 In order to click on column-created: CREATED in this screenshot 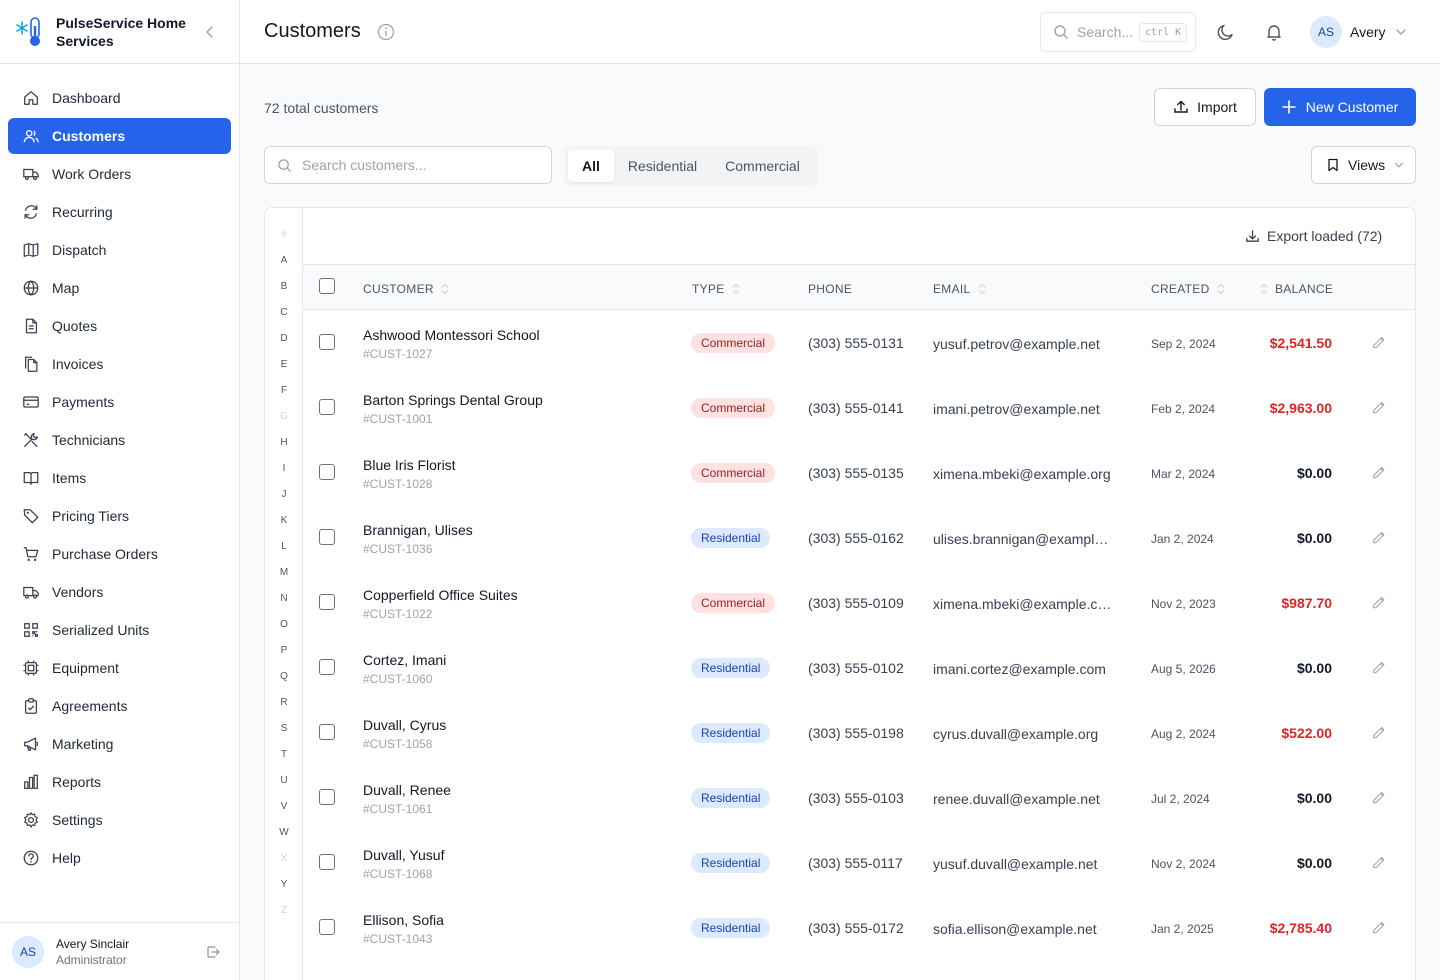, I will do `click(1188, 289)`.